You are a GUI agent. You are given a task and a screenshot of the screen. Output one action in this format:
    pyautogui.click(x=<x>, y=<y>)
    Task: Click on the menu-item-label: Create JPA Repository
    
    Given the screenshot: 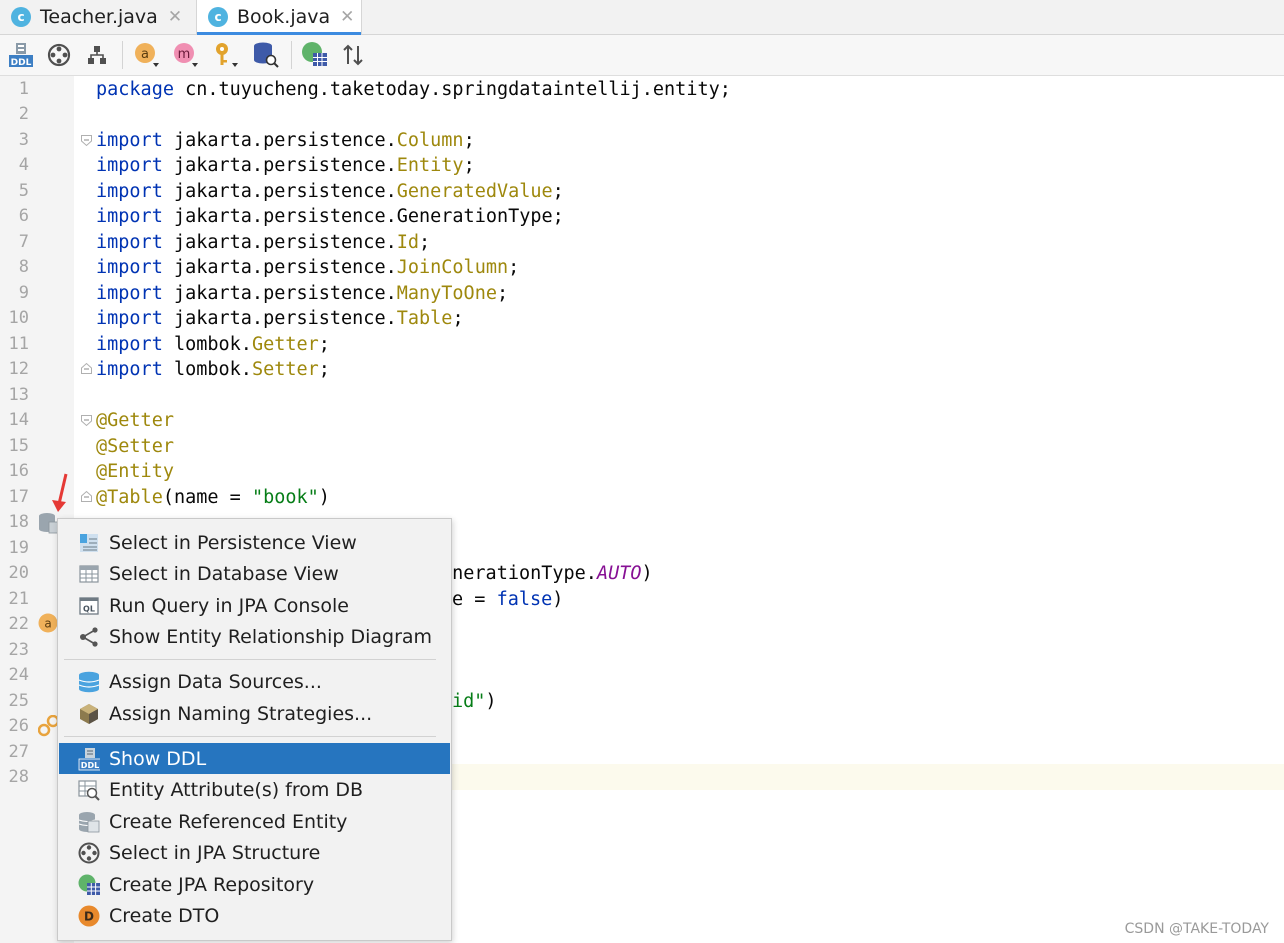 What is the action you would take?
    pyautogui.click(x=212, y=884)
    